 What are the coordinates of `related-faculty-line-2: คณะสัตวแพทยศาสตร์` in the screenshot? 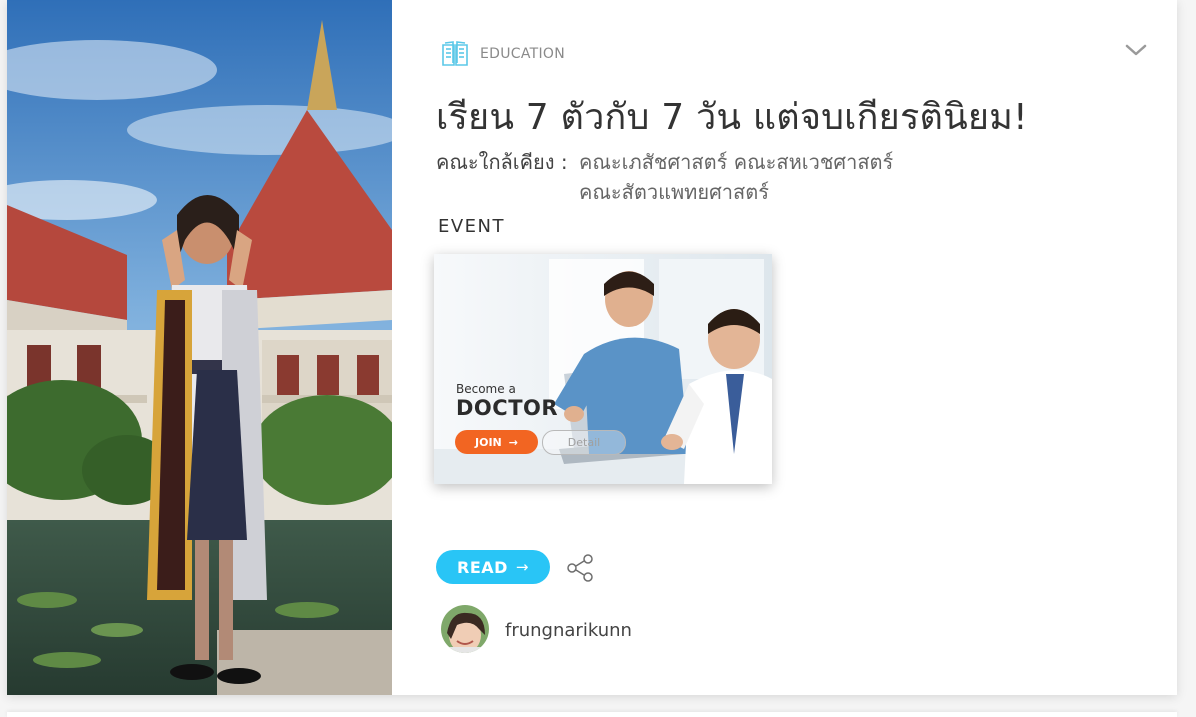 It's located at (674, 192).